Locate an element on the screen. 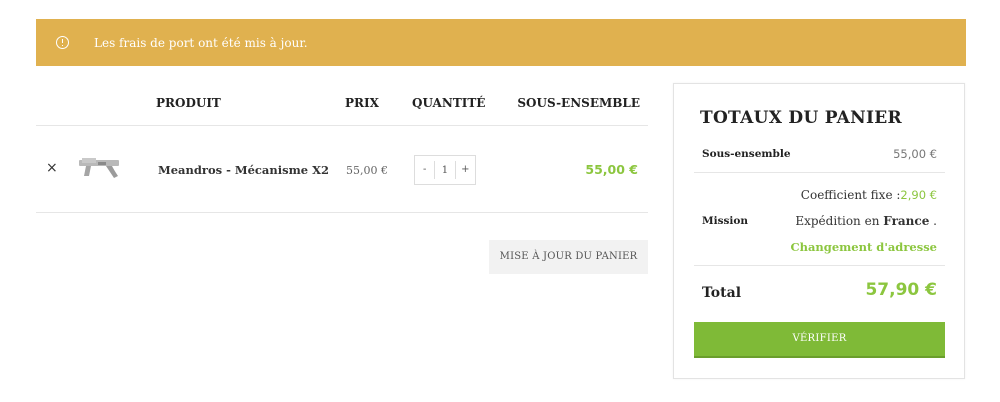  subtotal-value: 55,00 € is located at coordinates (915, 154).